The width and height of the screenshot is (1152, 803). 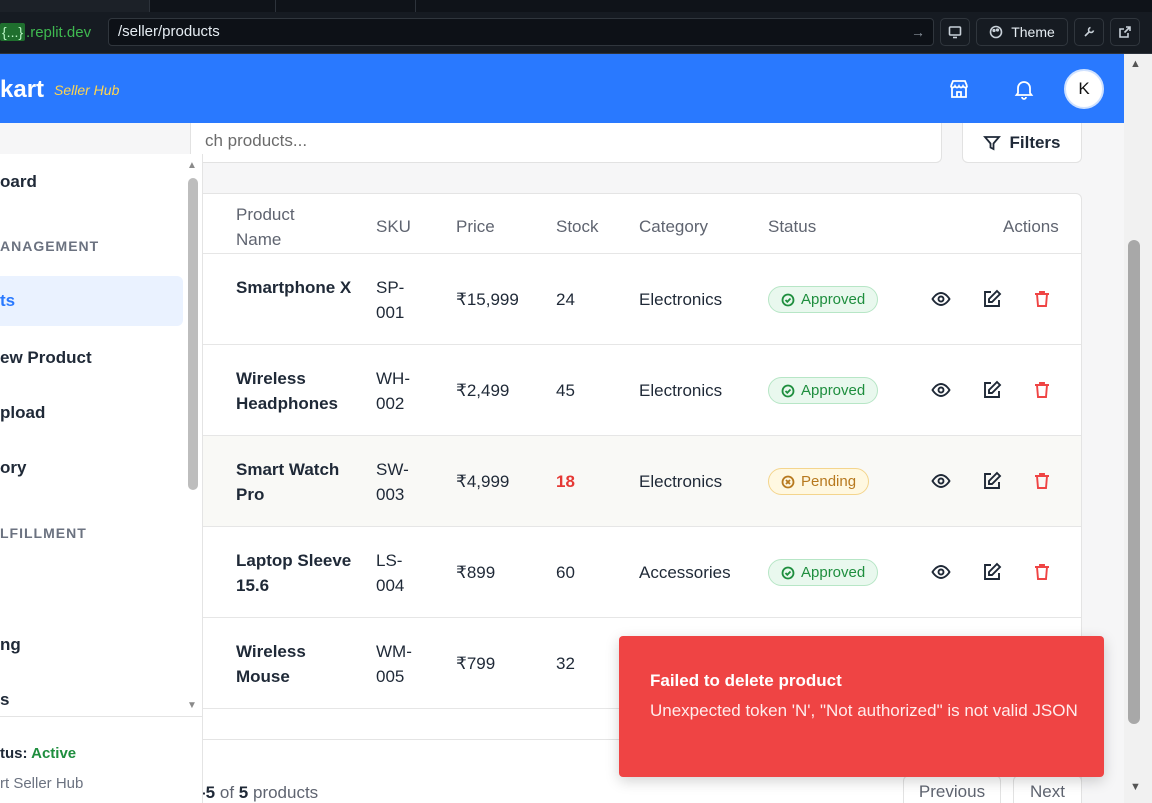 What do you see at coordinates (792, 226) in the screenshot?
I see `col-header-status: Status` at bounding box center [792, 226].